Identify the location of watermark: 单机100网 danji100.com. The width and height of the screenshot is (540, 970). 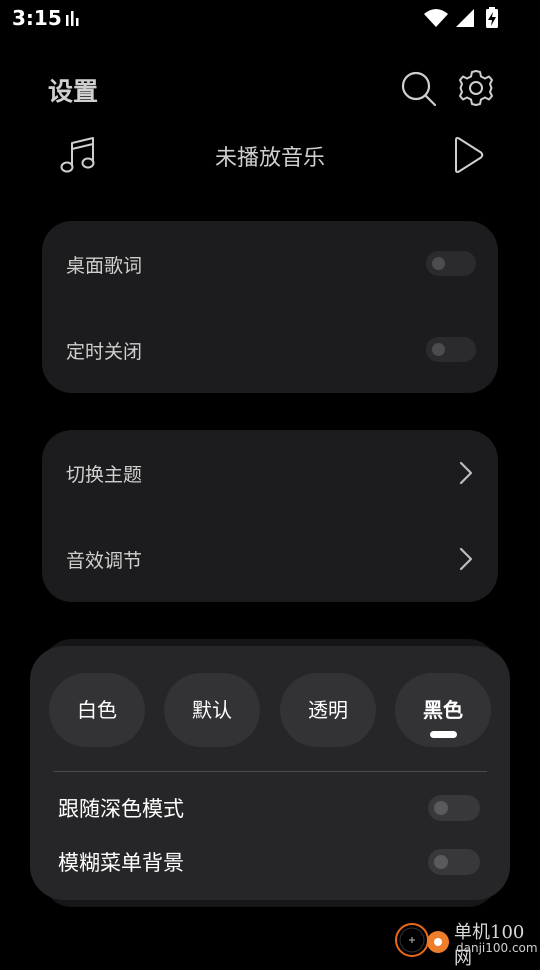
(465, 942).